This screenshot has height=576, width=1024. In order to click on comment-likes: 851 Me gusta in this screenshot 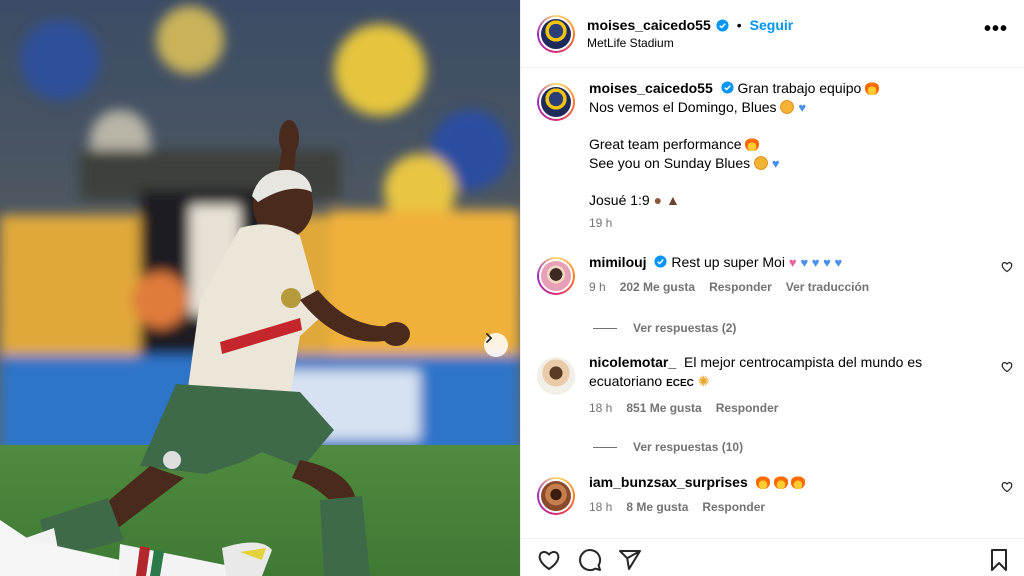, I will do `click(663, 408)`.